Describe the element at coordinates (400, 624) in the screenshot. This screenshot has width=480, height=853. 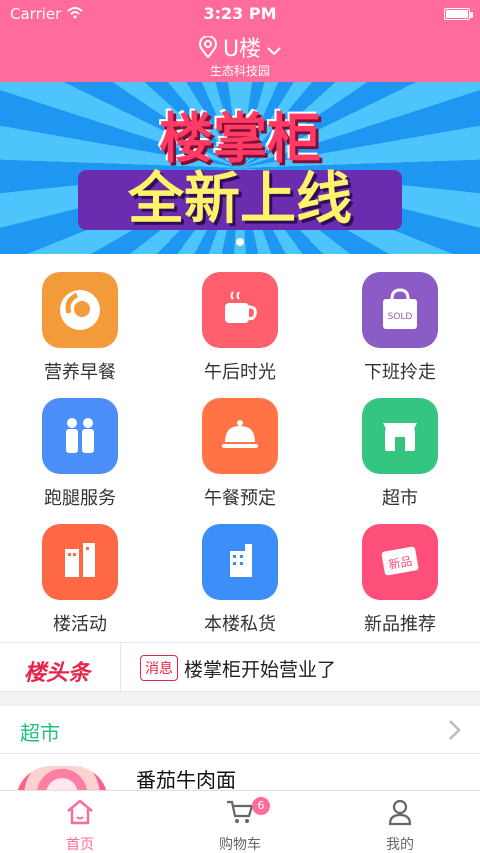
I see `menu-label: 新品推荐` at that location.